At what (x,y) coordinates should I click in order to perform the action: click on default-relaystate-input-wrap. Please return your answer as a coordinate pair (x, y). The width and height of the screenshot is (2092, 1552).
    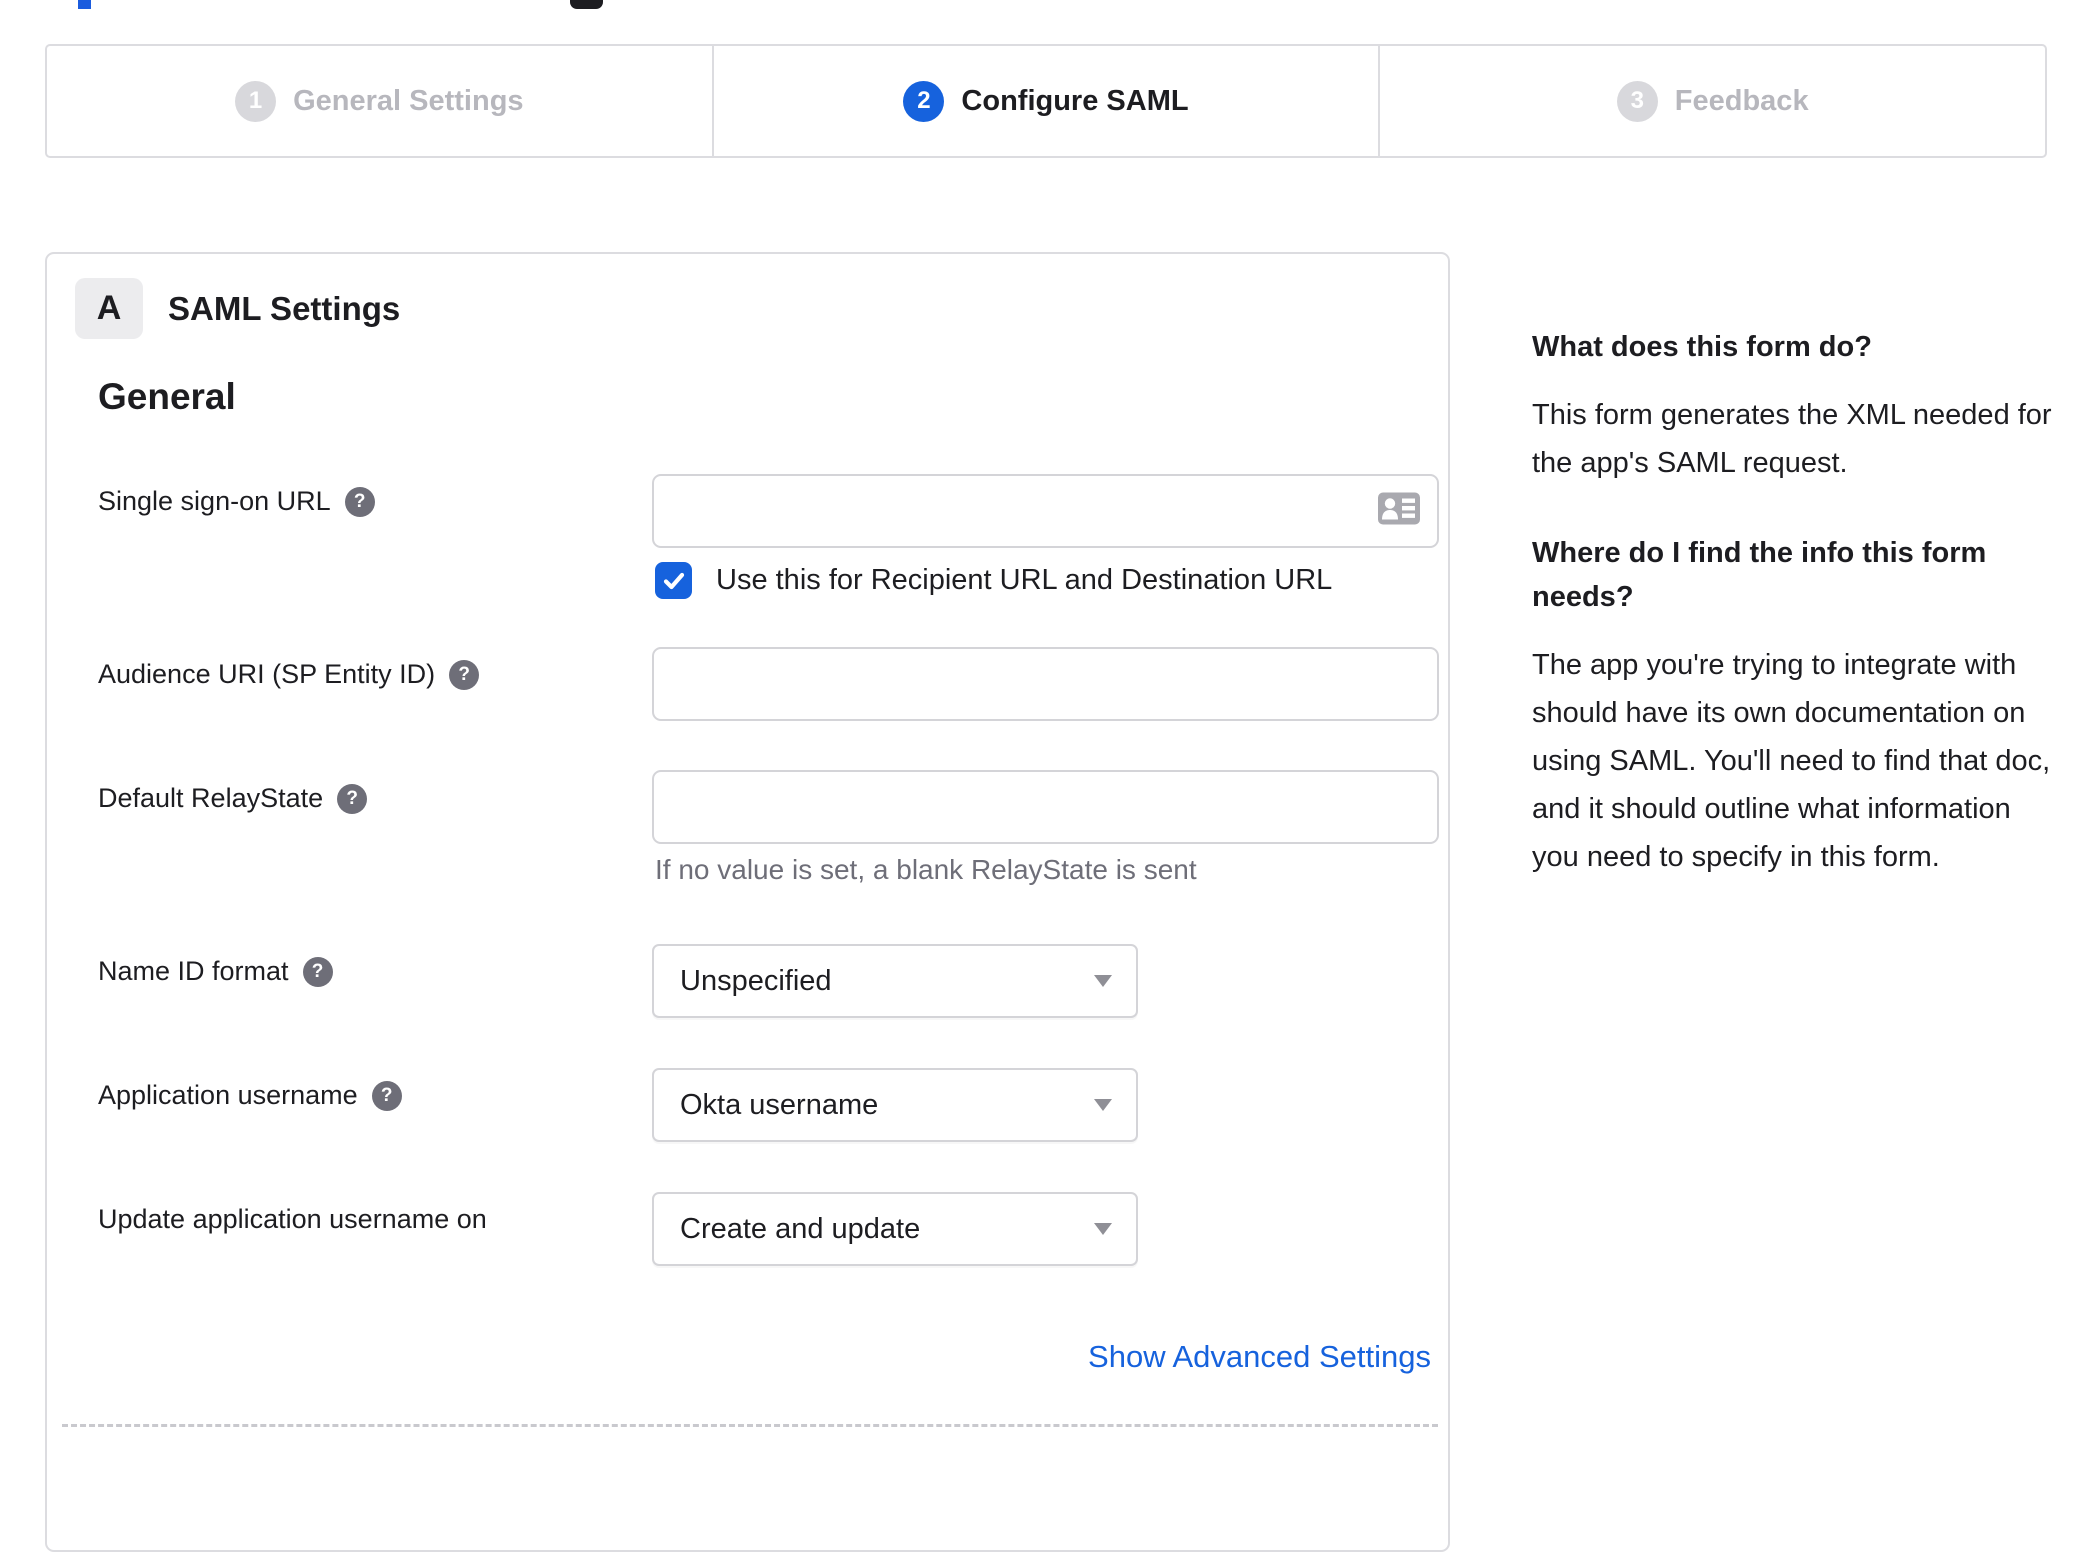
    Looking at the image, I should click on (1045, 807).